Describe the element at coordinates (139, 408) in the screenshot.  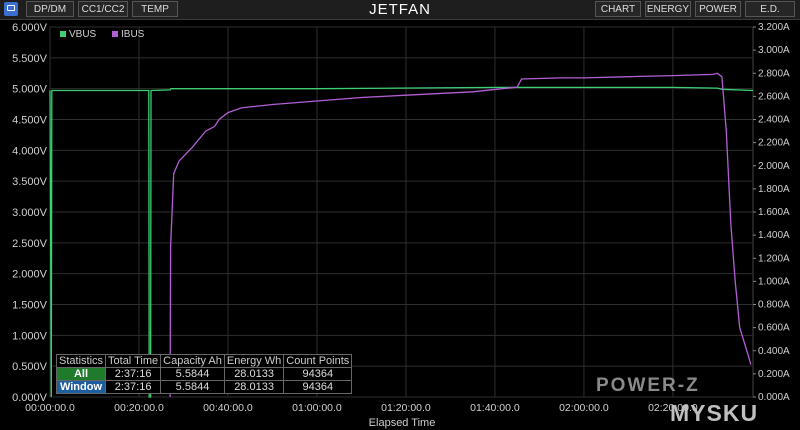
I see `x-tick-label: 00:20:00.0` at that location.